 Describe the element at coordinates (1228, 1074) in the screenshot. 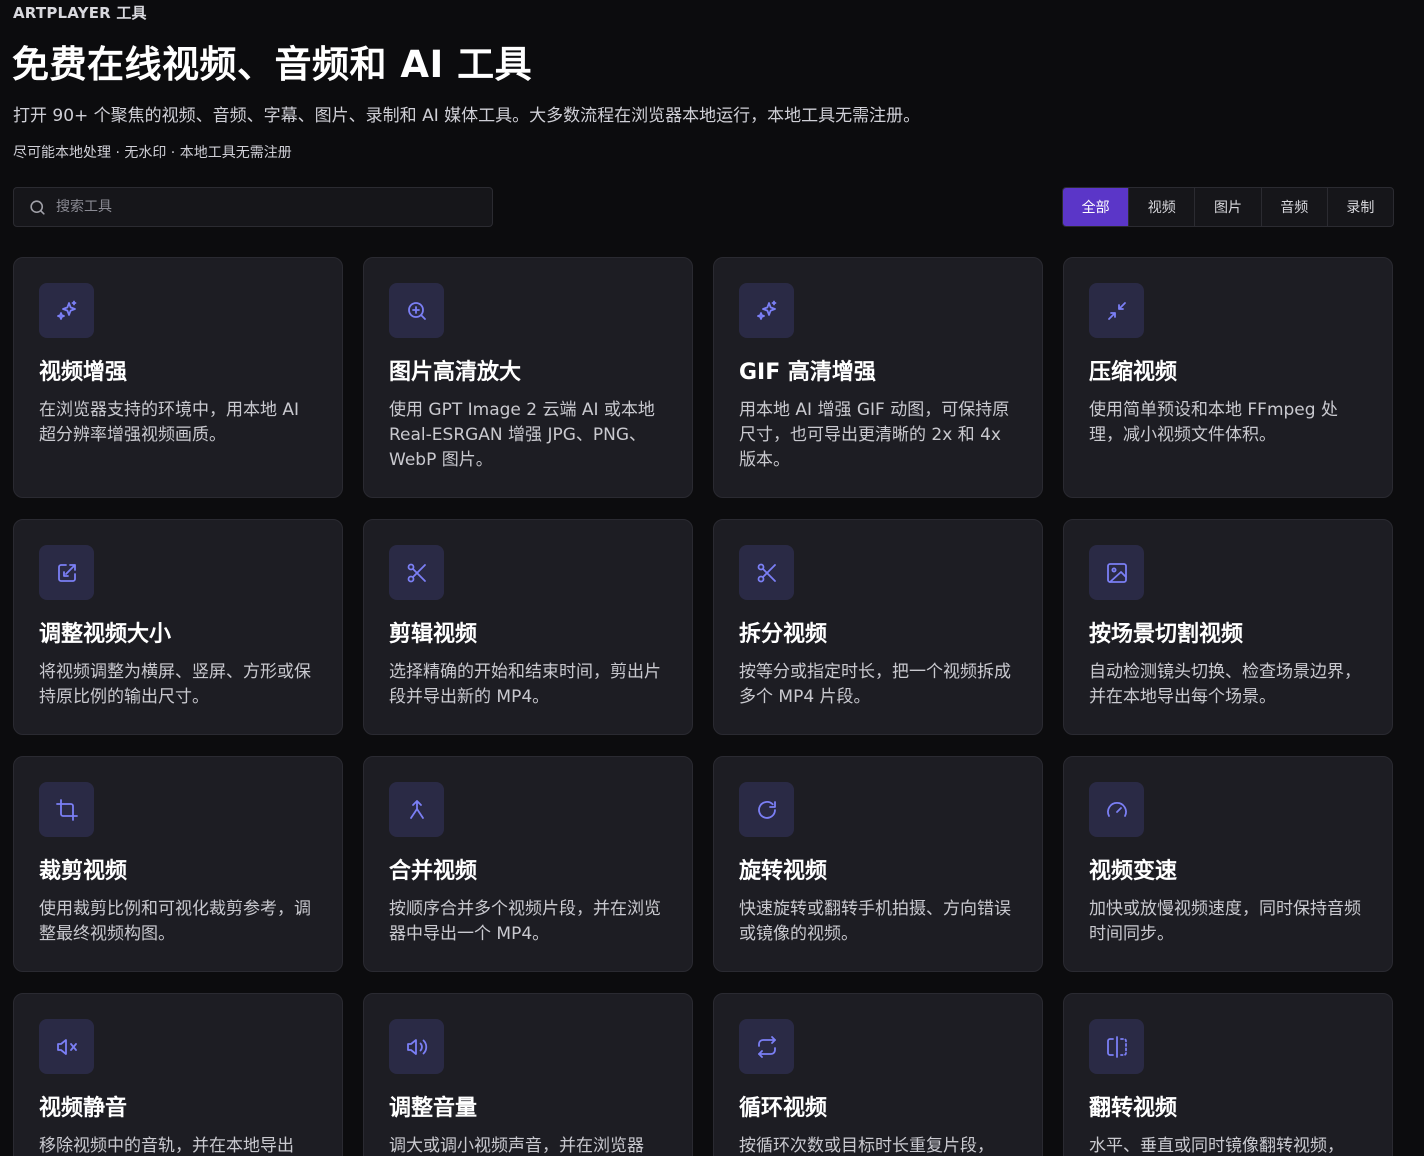

I see `tool-card: 翻转视频水平、垂直或同时镜像翻转视频，` at that location.